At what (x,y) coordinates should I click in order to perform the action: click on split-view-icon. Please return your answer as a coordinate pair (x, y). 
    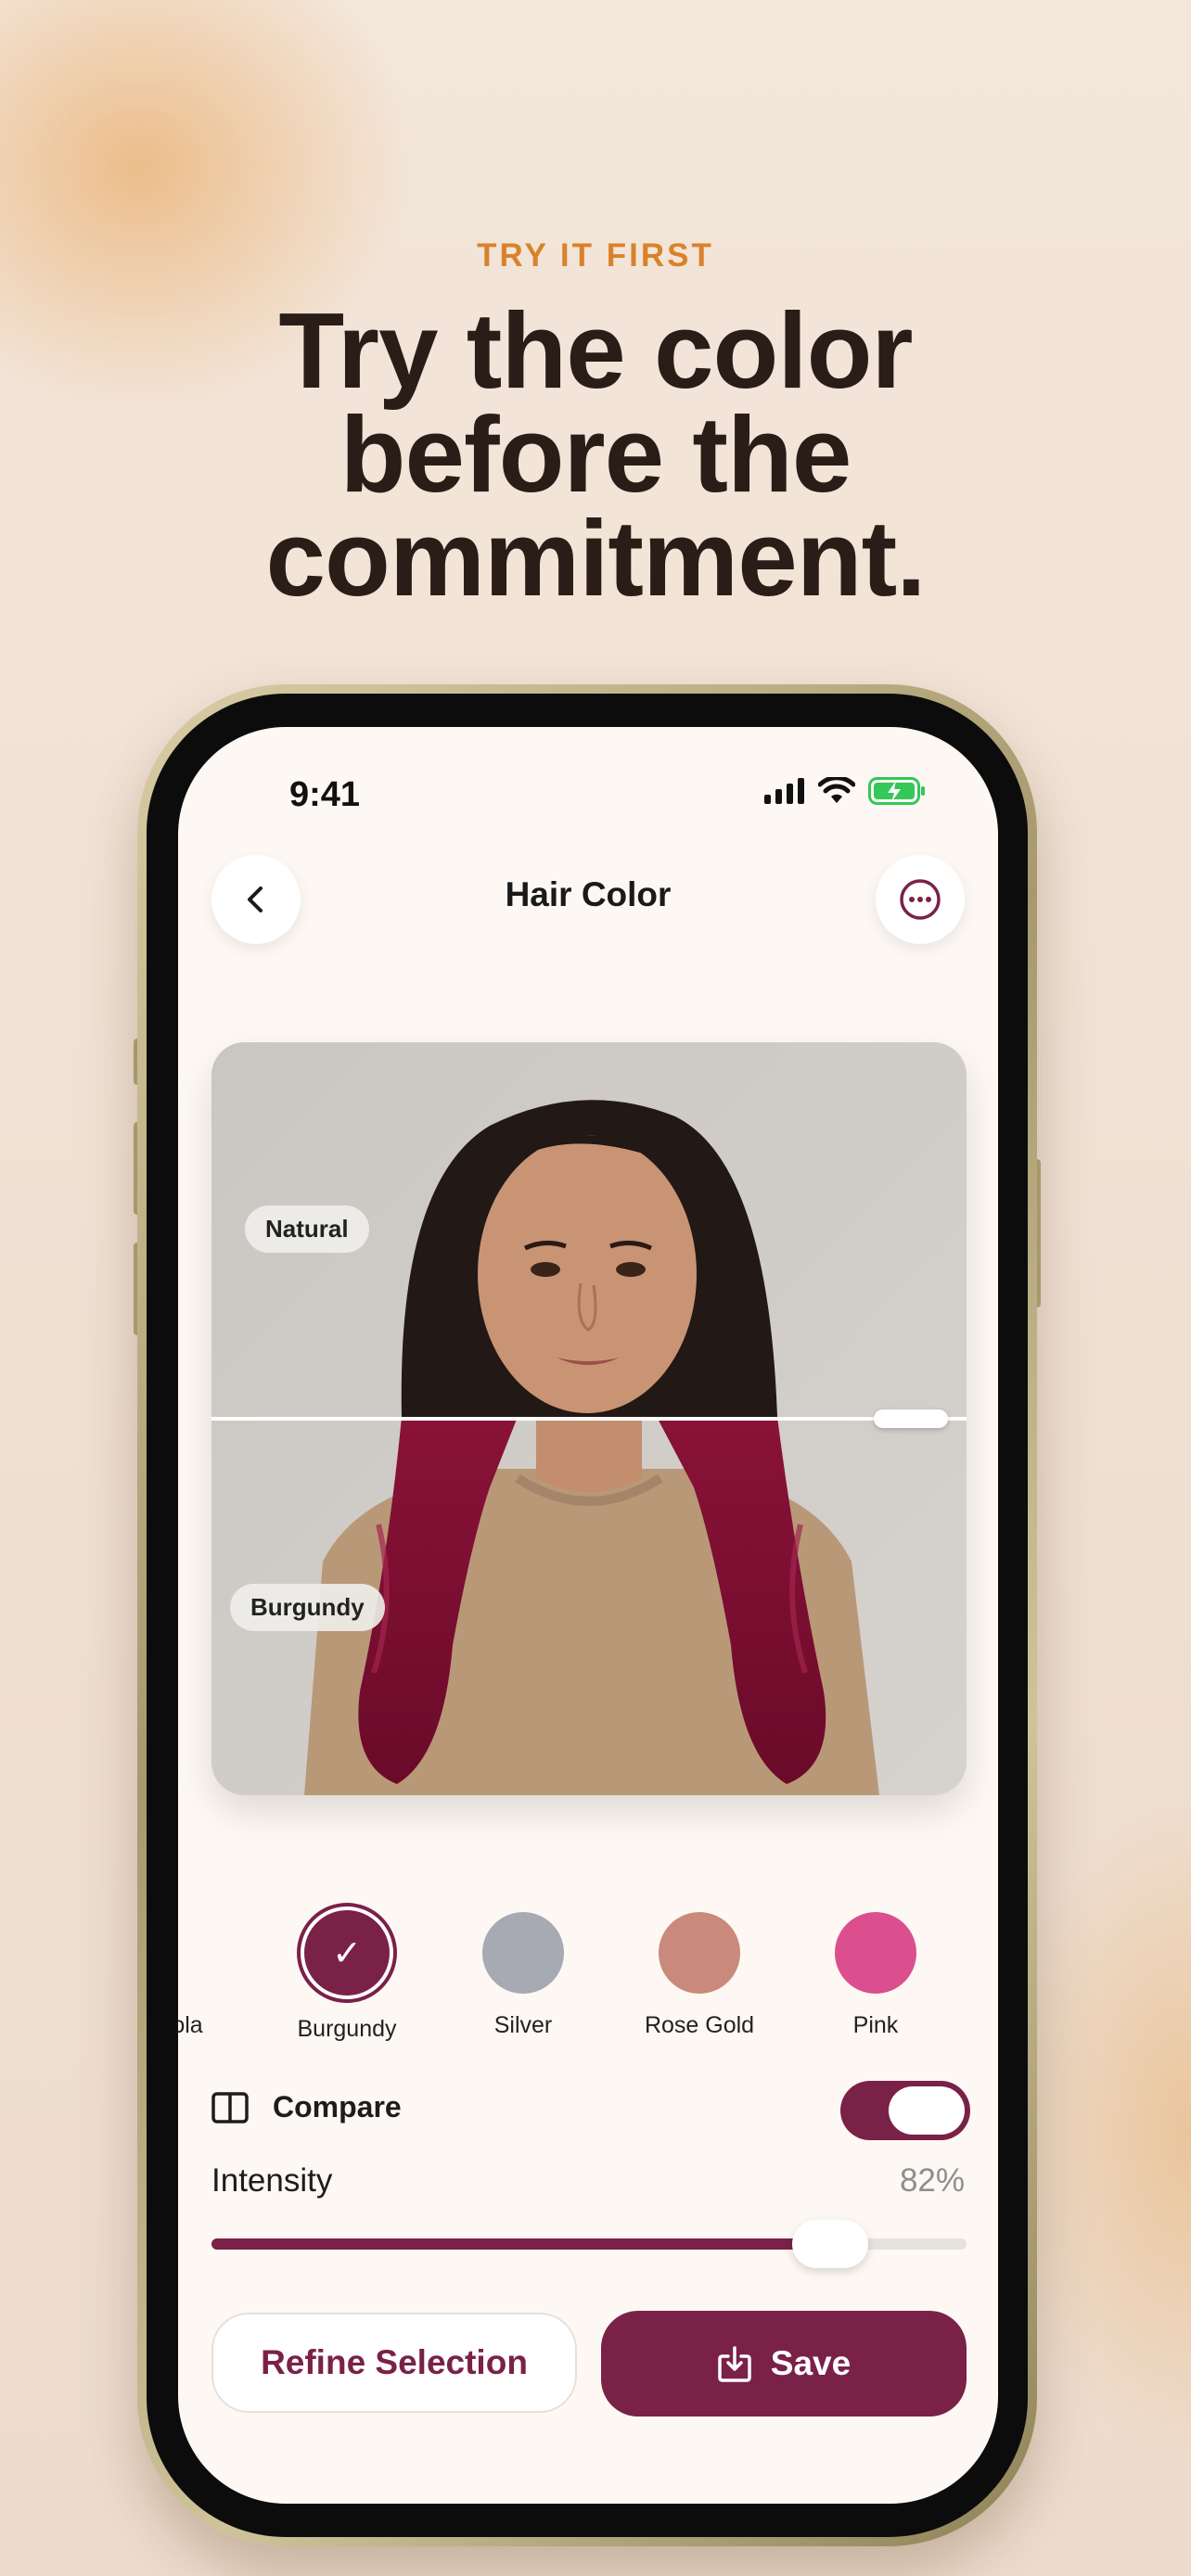
    Looking at the image, I should click on (230, 2107).